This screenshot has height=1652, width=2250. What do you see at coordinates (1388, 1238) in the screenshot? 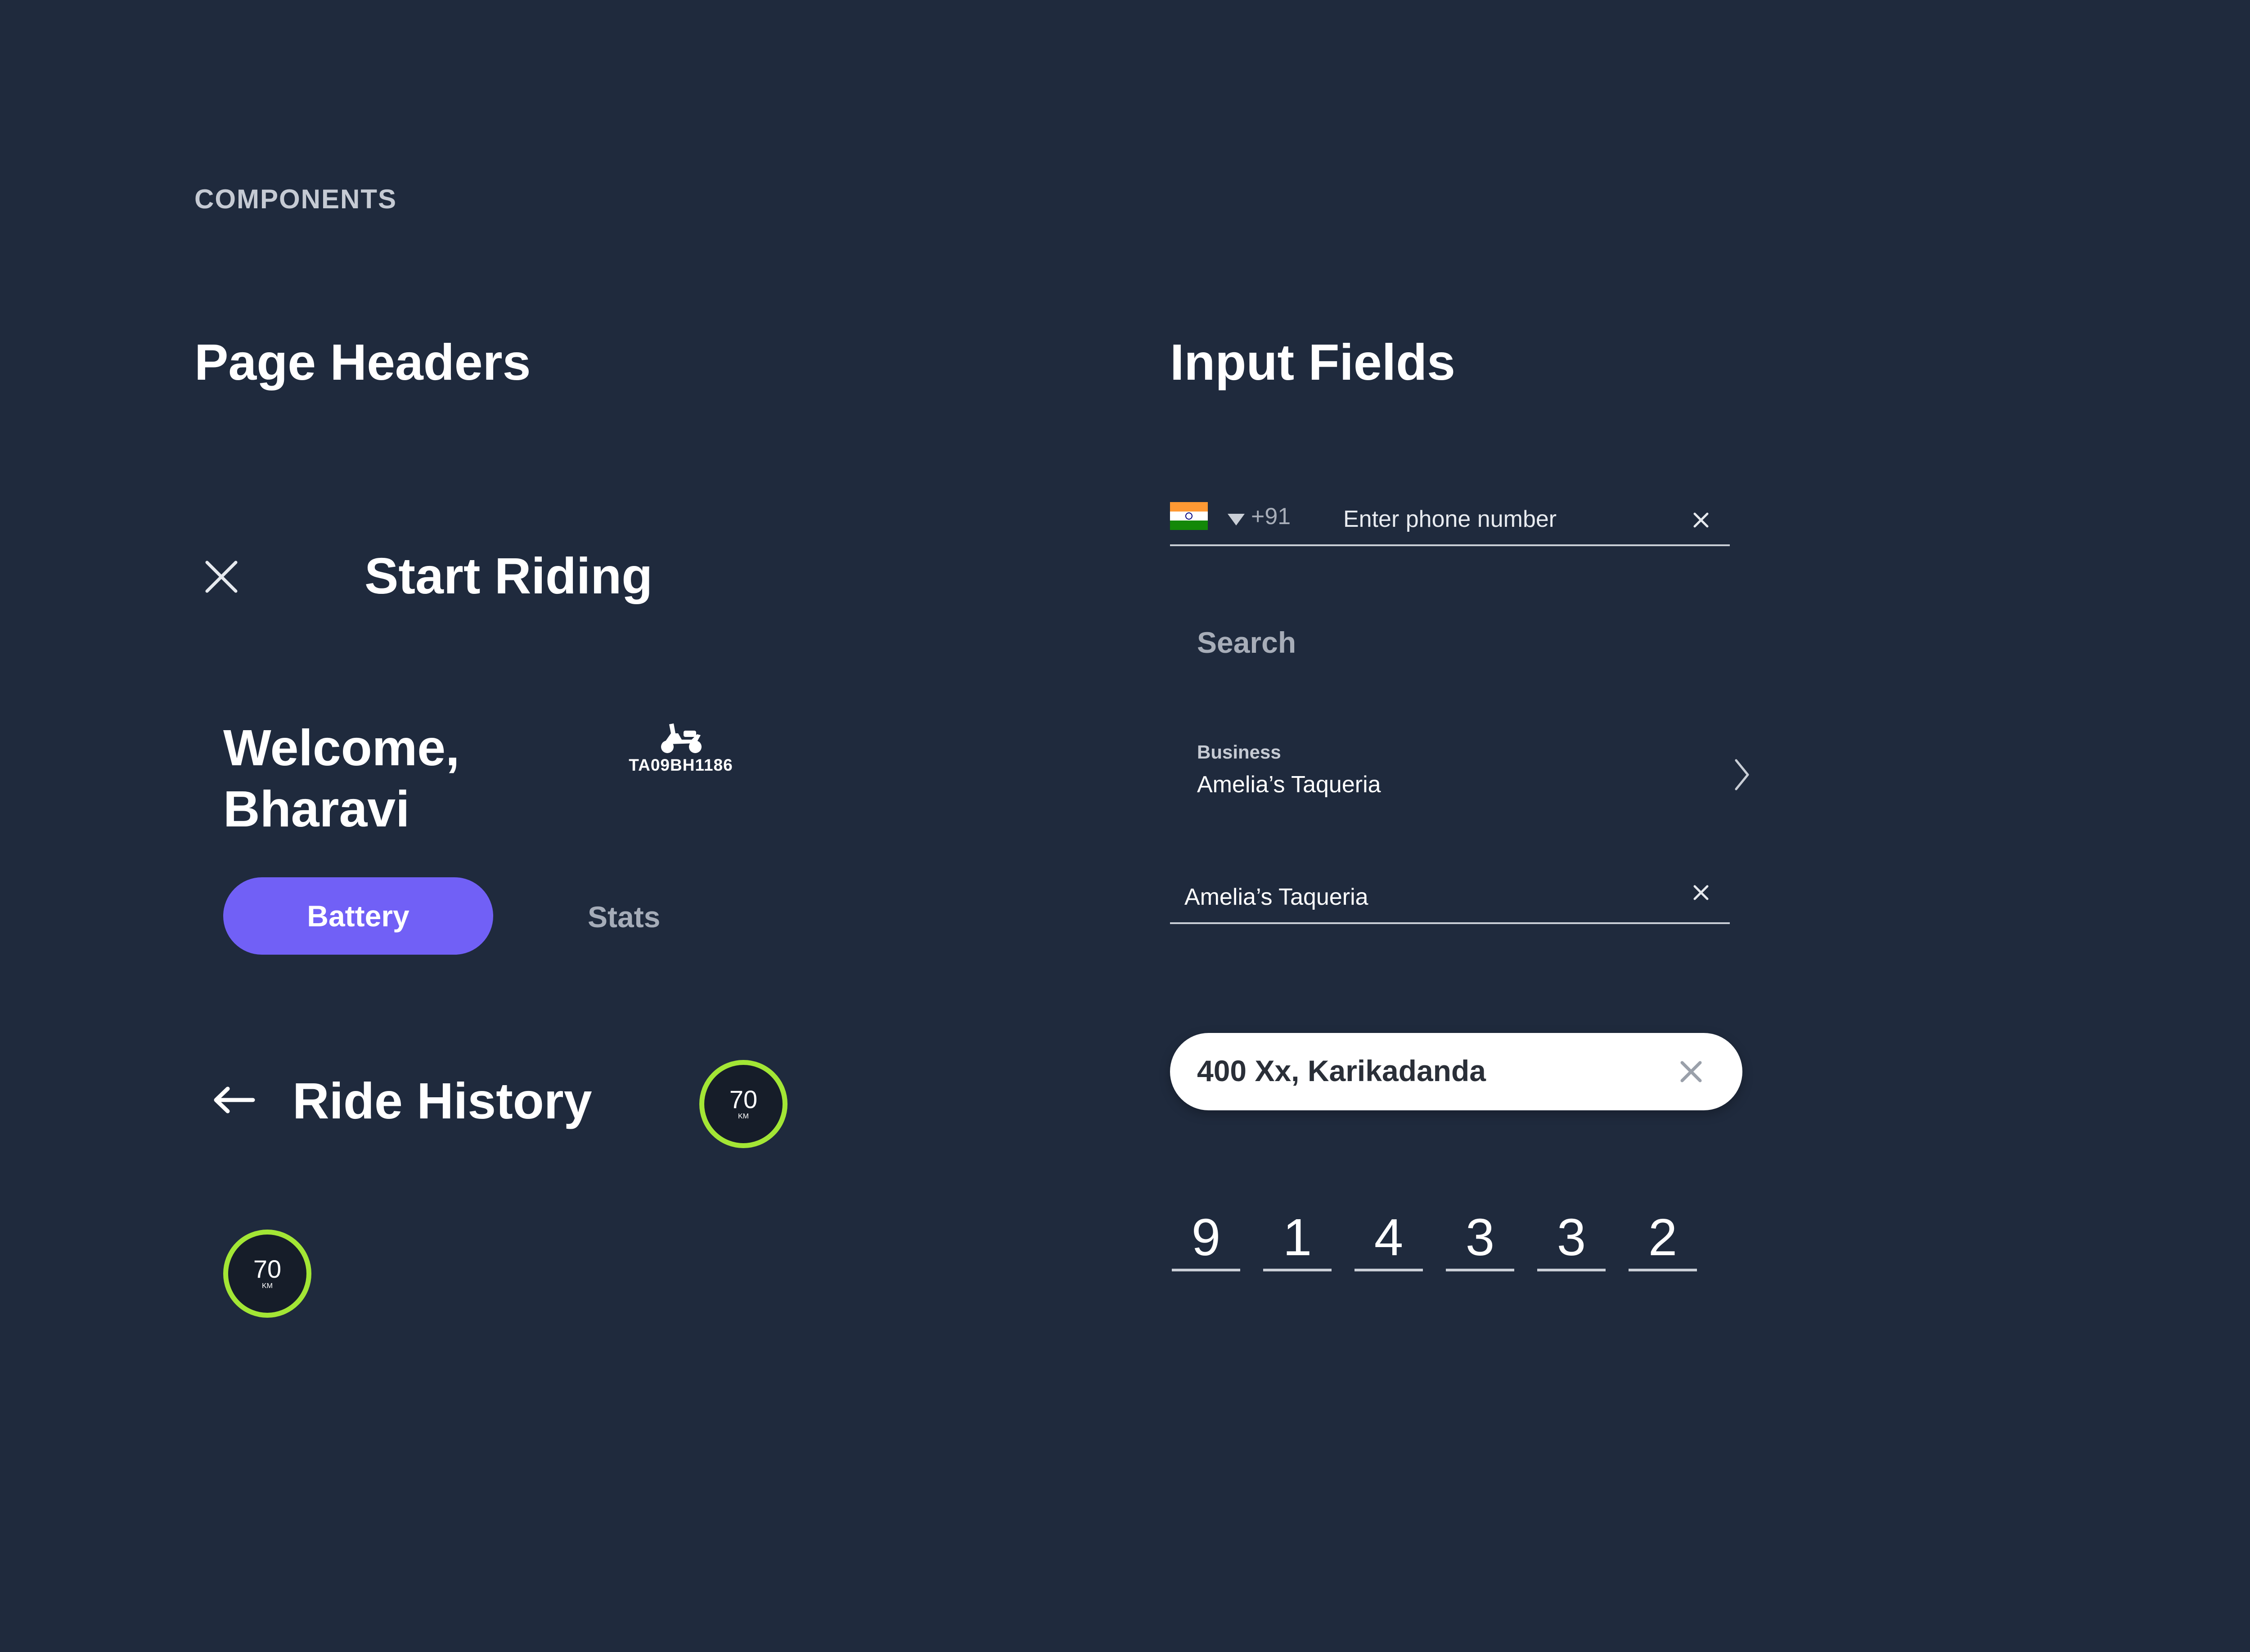
I see `otp-digit: 4` at bounding box center [1388, 1238].